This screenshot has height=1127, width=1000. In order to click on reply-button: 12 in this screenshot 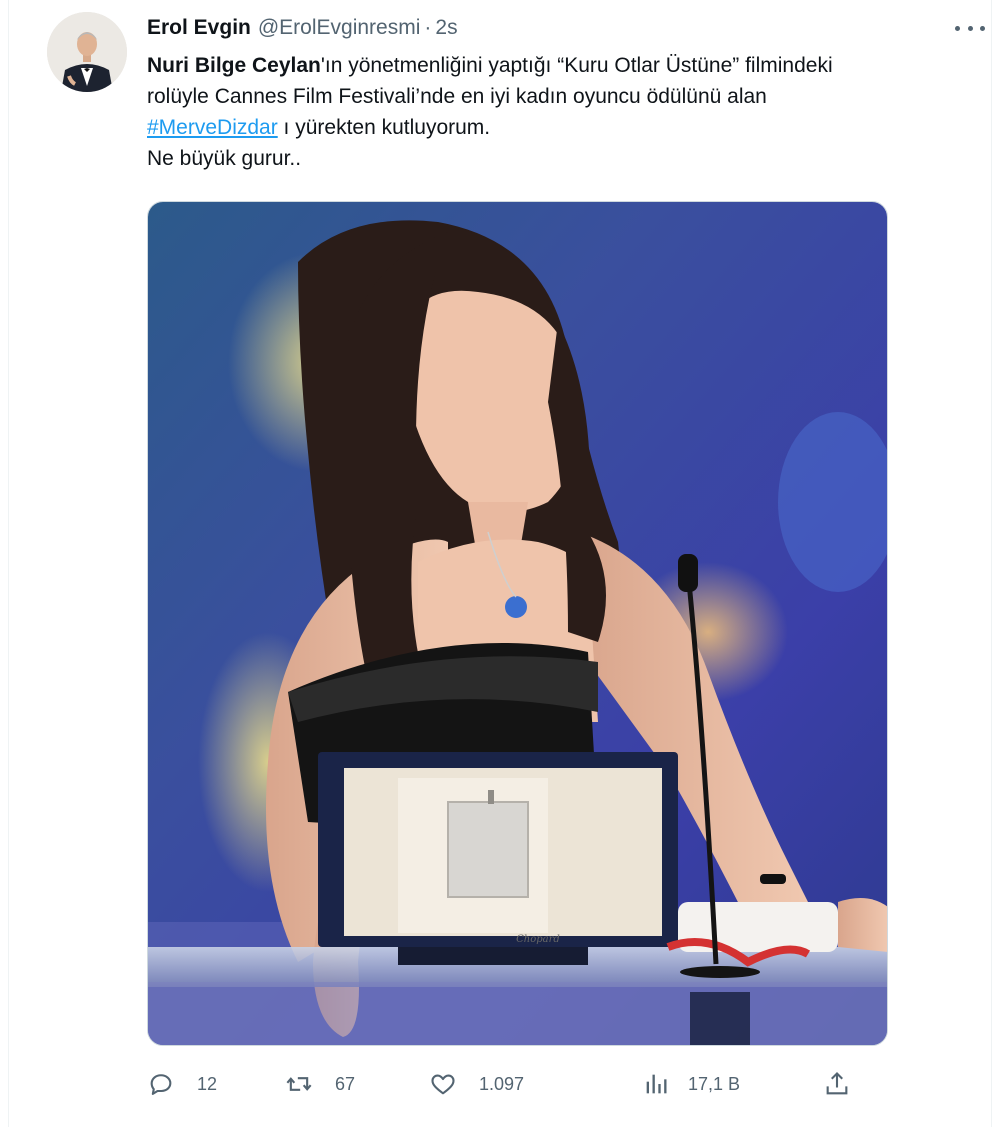, I will do `click(182, 1084)`.